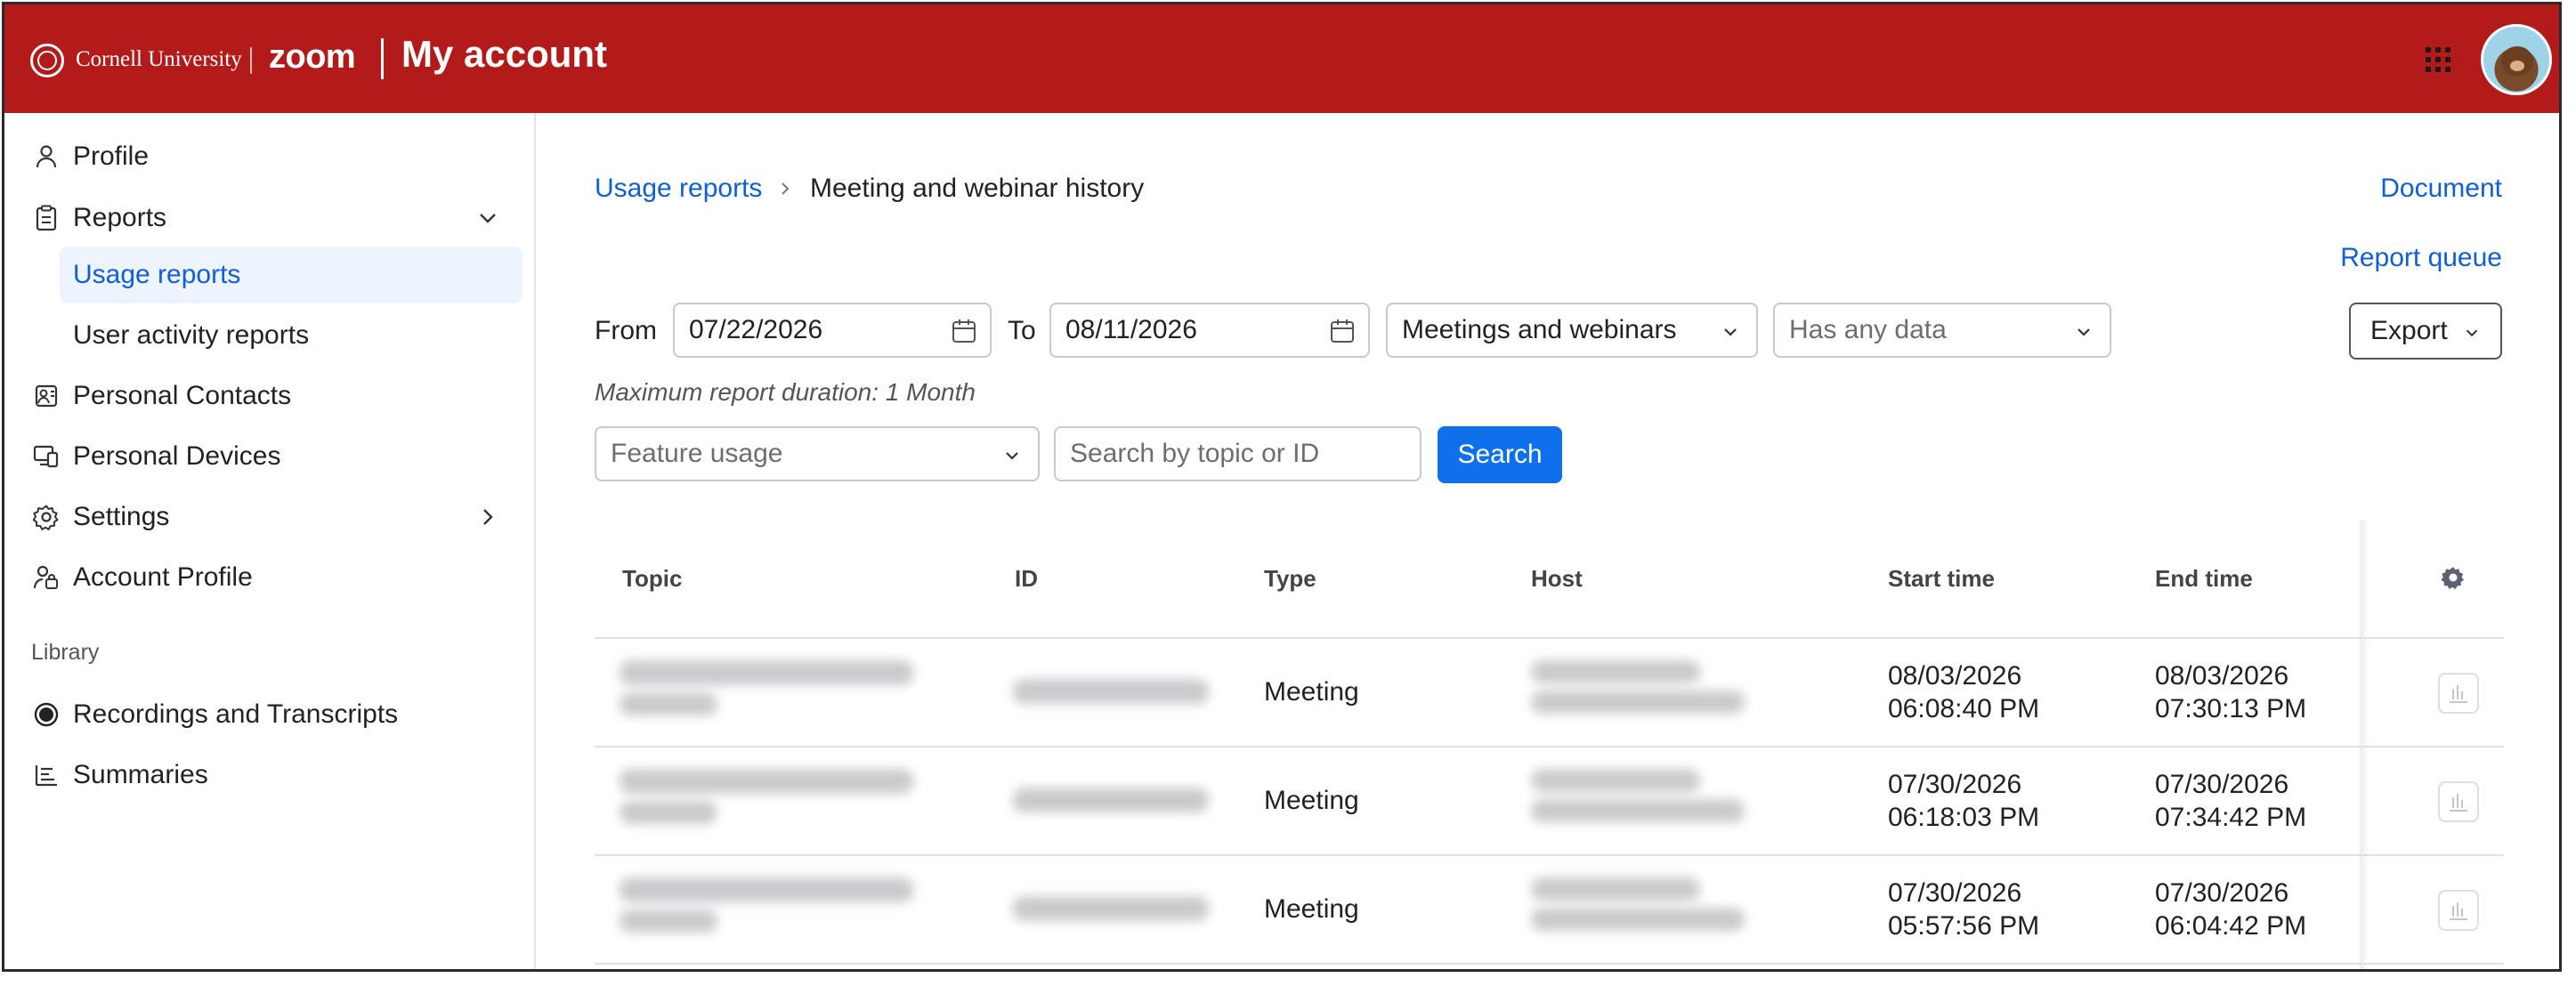  I want to click on gear-icon, so click(46, 517).